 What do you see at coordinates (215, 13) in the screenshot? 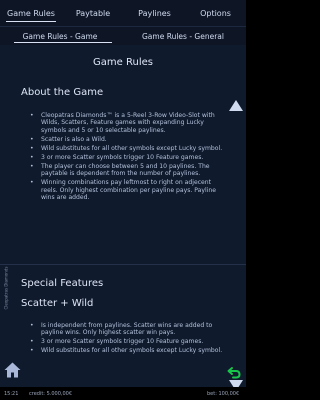
I see `tab-options: Options` at bounding box center [215, 13].